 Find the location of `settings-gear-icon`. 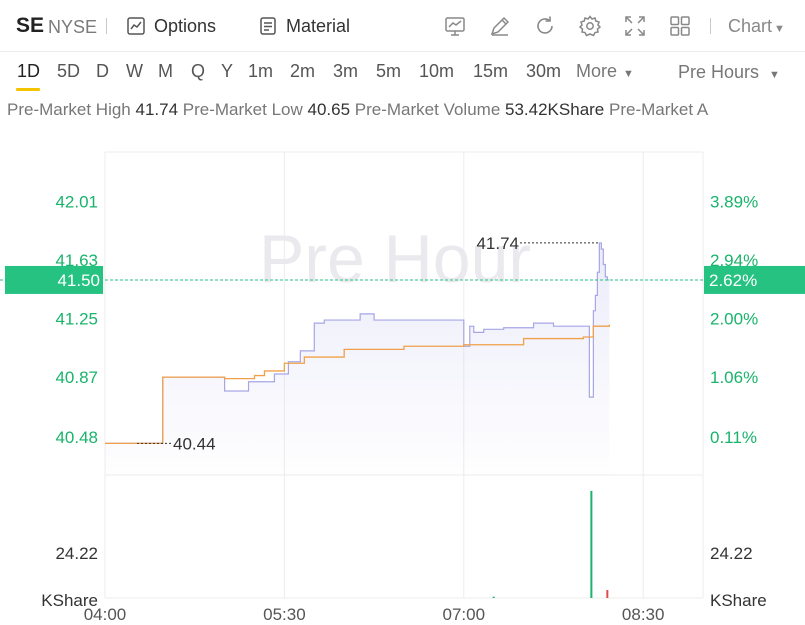

settings-gear-icon is located at coordinates (590, 26).